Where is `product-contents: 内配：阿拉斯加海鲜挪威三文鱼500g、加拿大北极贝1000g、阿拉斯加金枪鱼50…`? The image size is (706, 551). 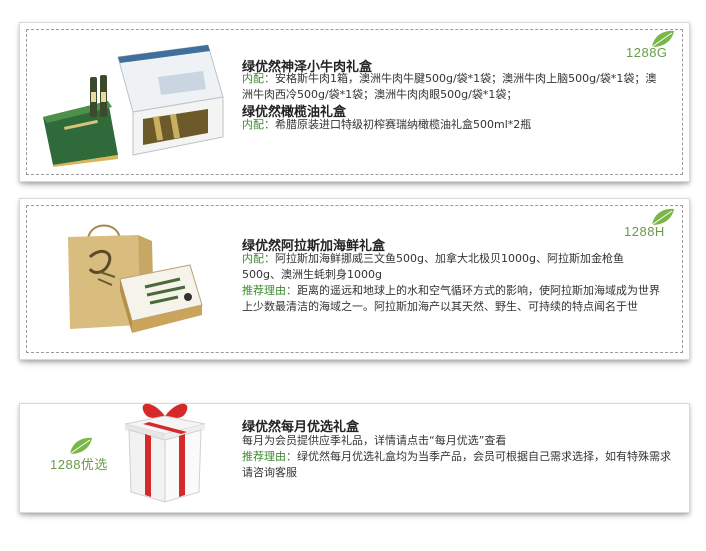 product-contents: 内配：阿拉斯加海鲜挪威三文鱼500g、加拿大北极贝1000g、阿拉斯加金枪鱼50… is located at coordinates (451, 267).